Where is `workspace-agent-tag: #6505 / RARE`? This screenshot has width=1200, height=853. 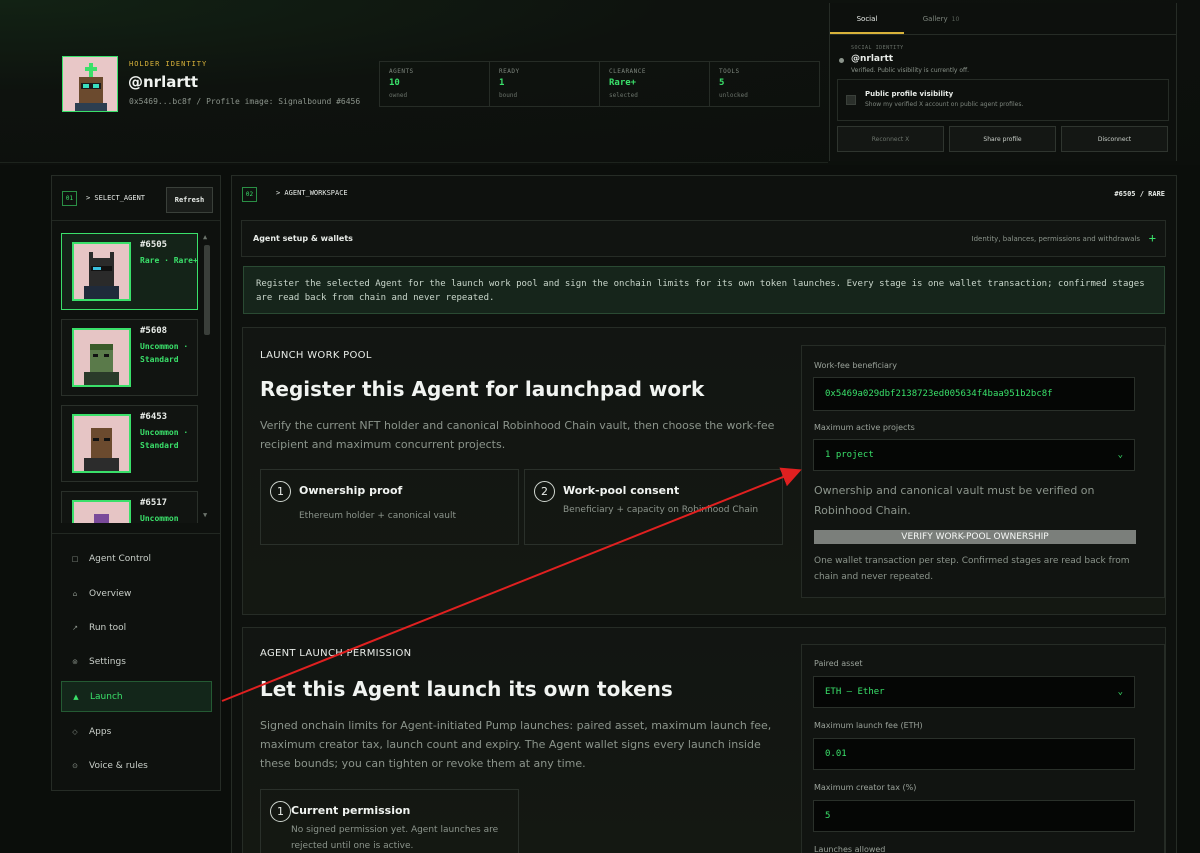 workspace-agent-tag: #6505 / RARE is located at coordinates (1139, 194).